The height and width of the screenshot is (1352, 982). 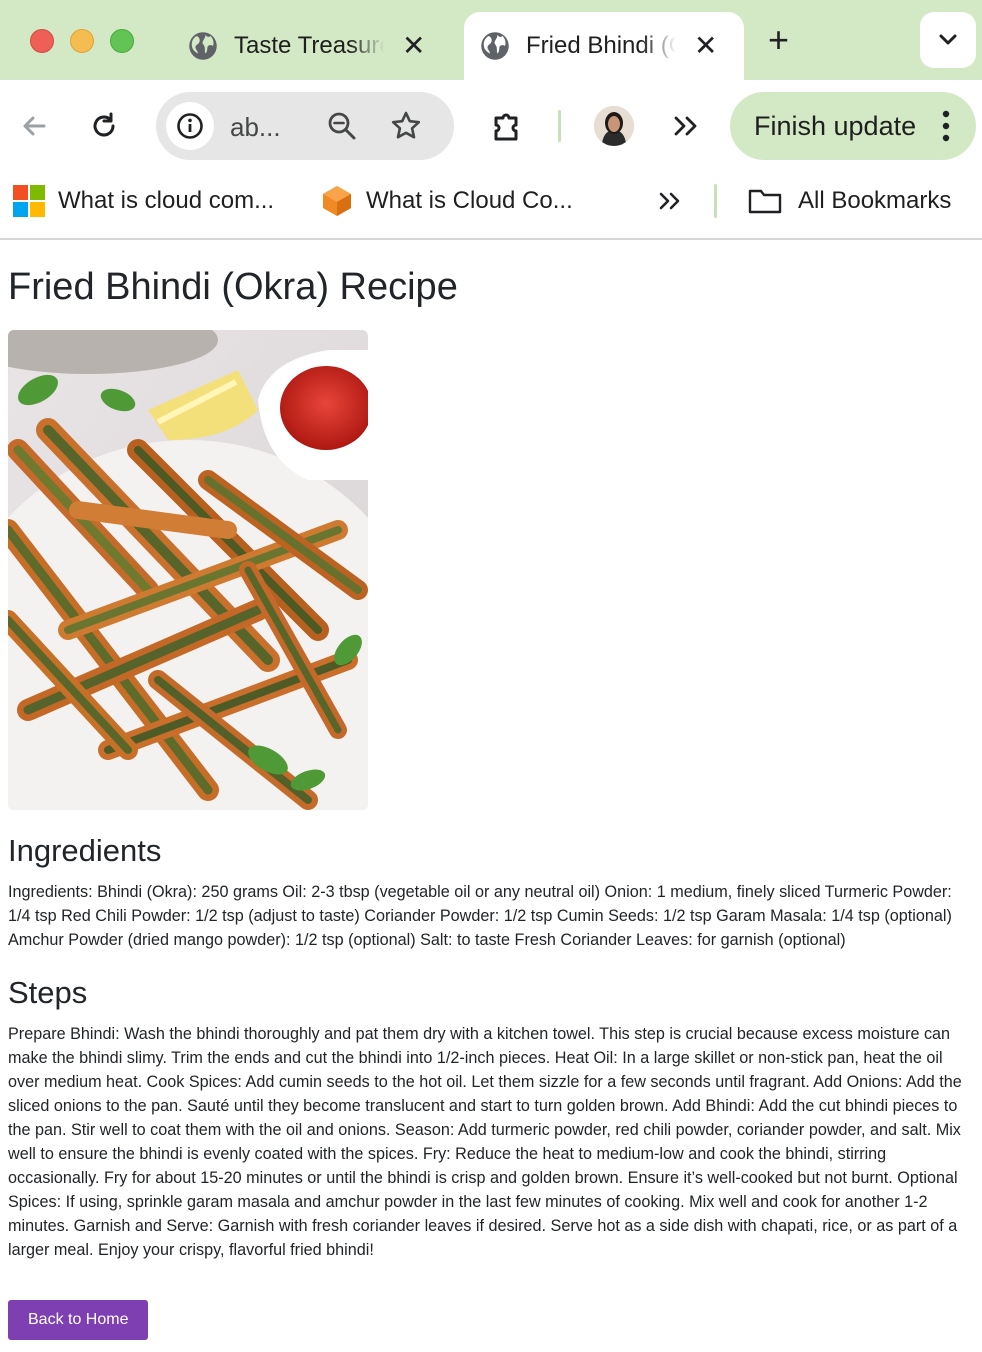 I want to click on all-bookmarks-label: All Bookmarks, so click(x=875, y=200).